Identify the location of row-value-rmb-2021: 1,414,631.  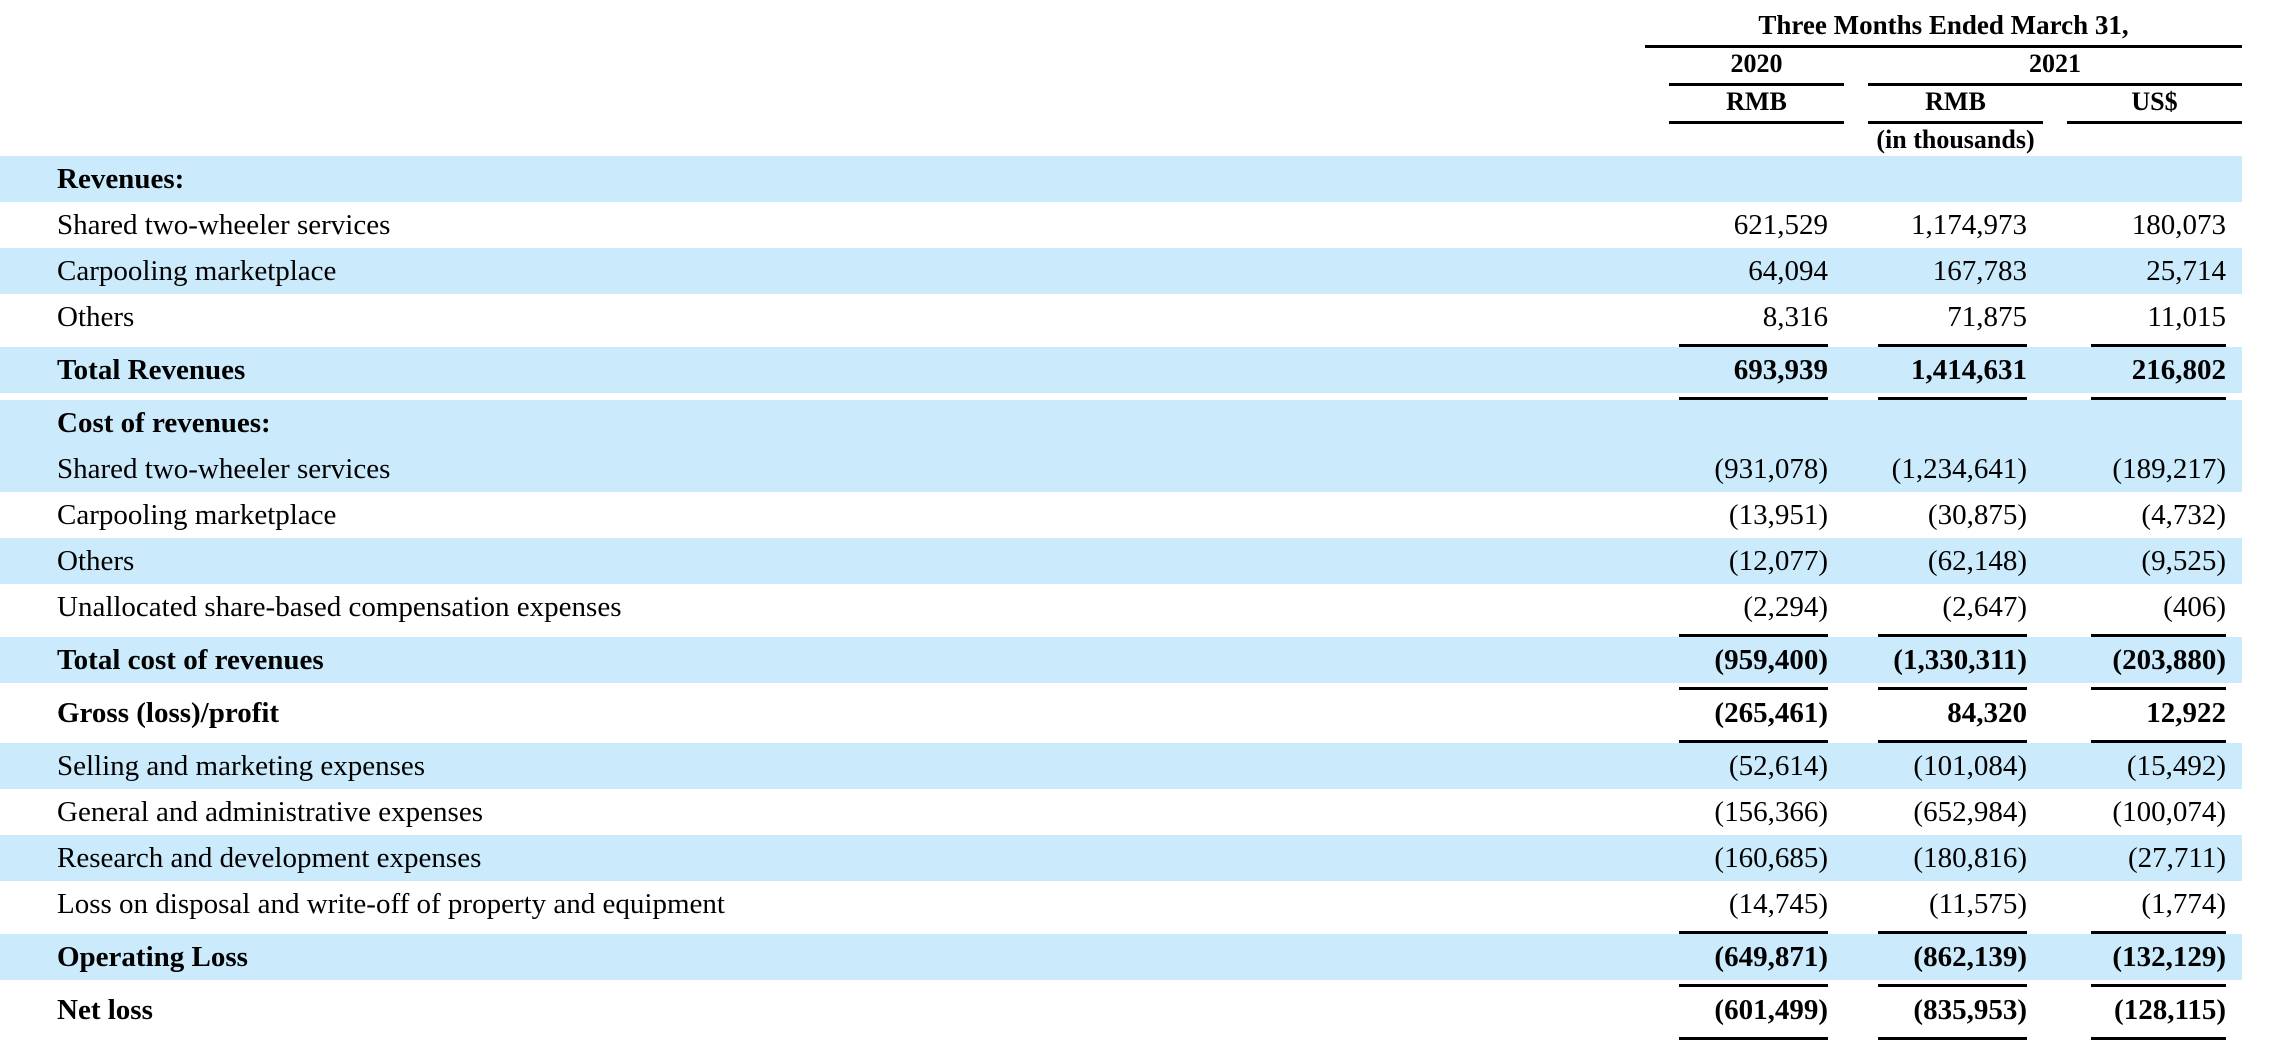
(1955, 370).